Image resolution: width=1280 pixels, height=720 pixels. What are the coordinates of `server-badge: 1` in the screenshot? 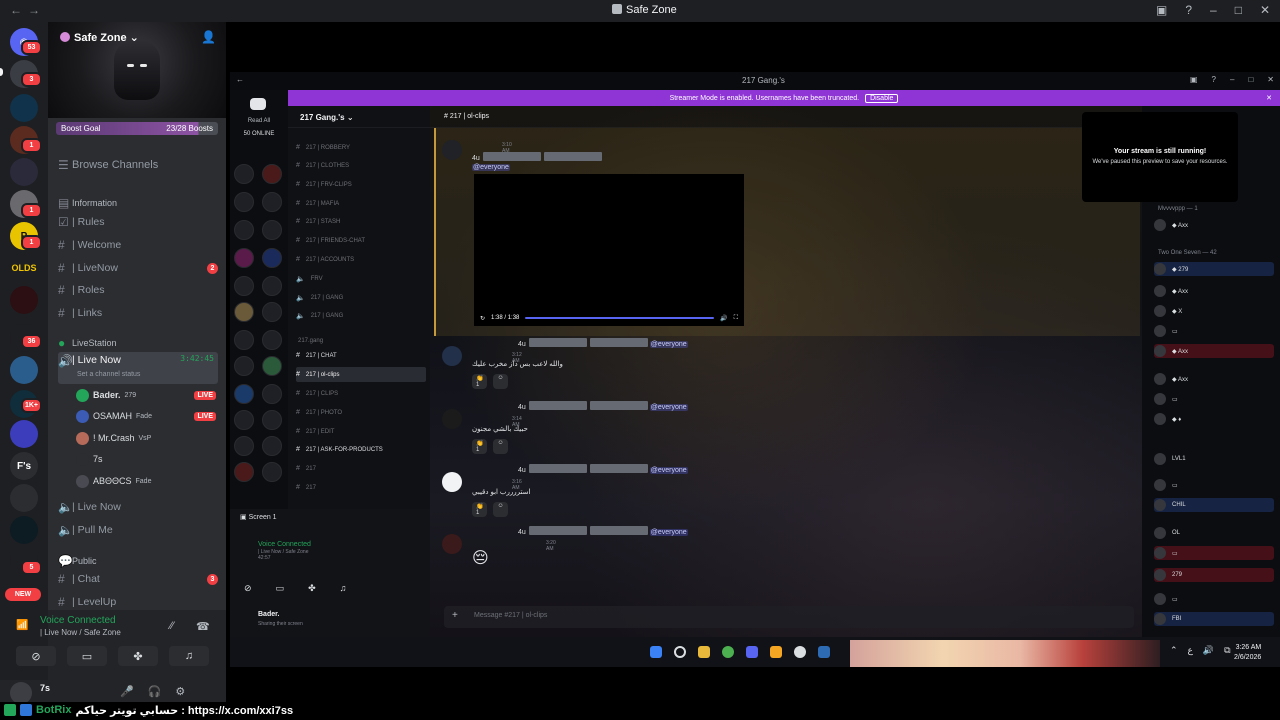 It's located at (31, 210).